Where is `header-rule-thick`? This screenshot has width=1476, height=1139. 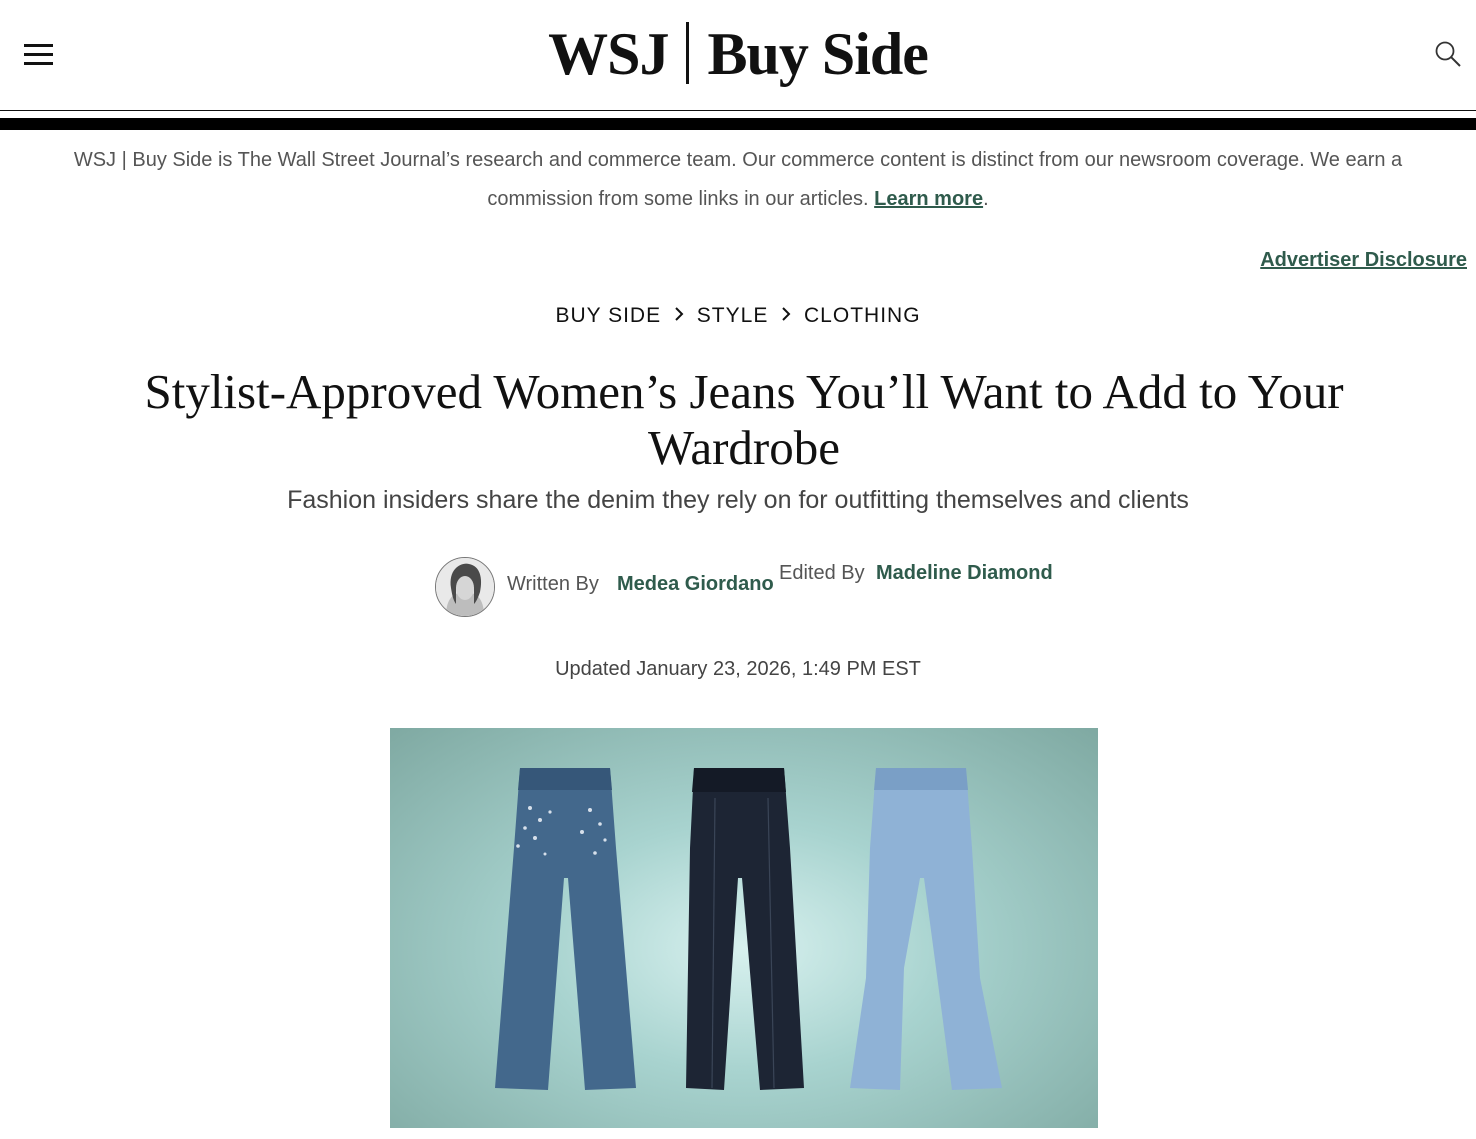 header-rule-thick is located at coordinates (738, 124).